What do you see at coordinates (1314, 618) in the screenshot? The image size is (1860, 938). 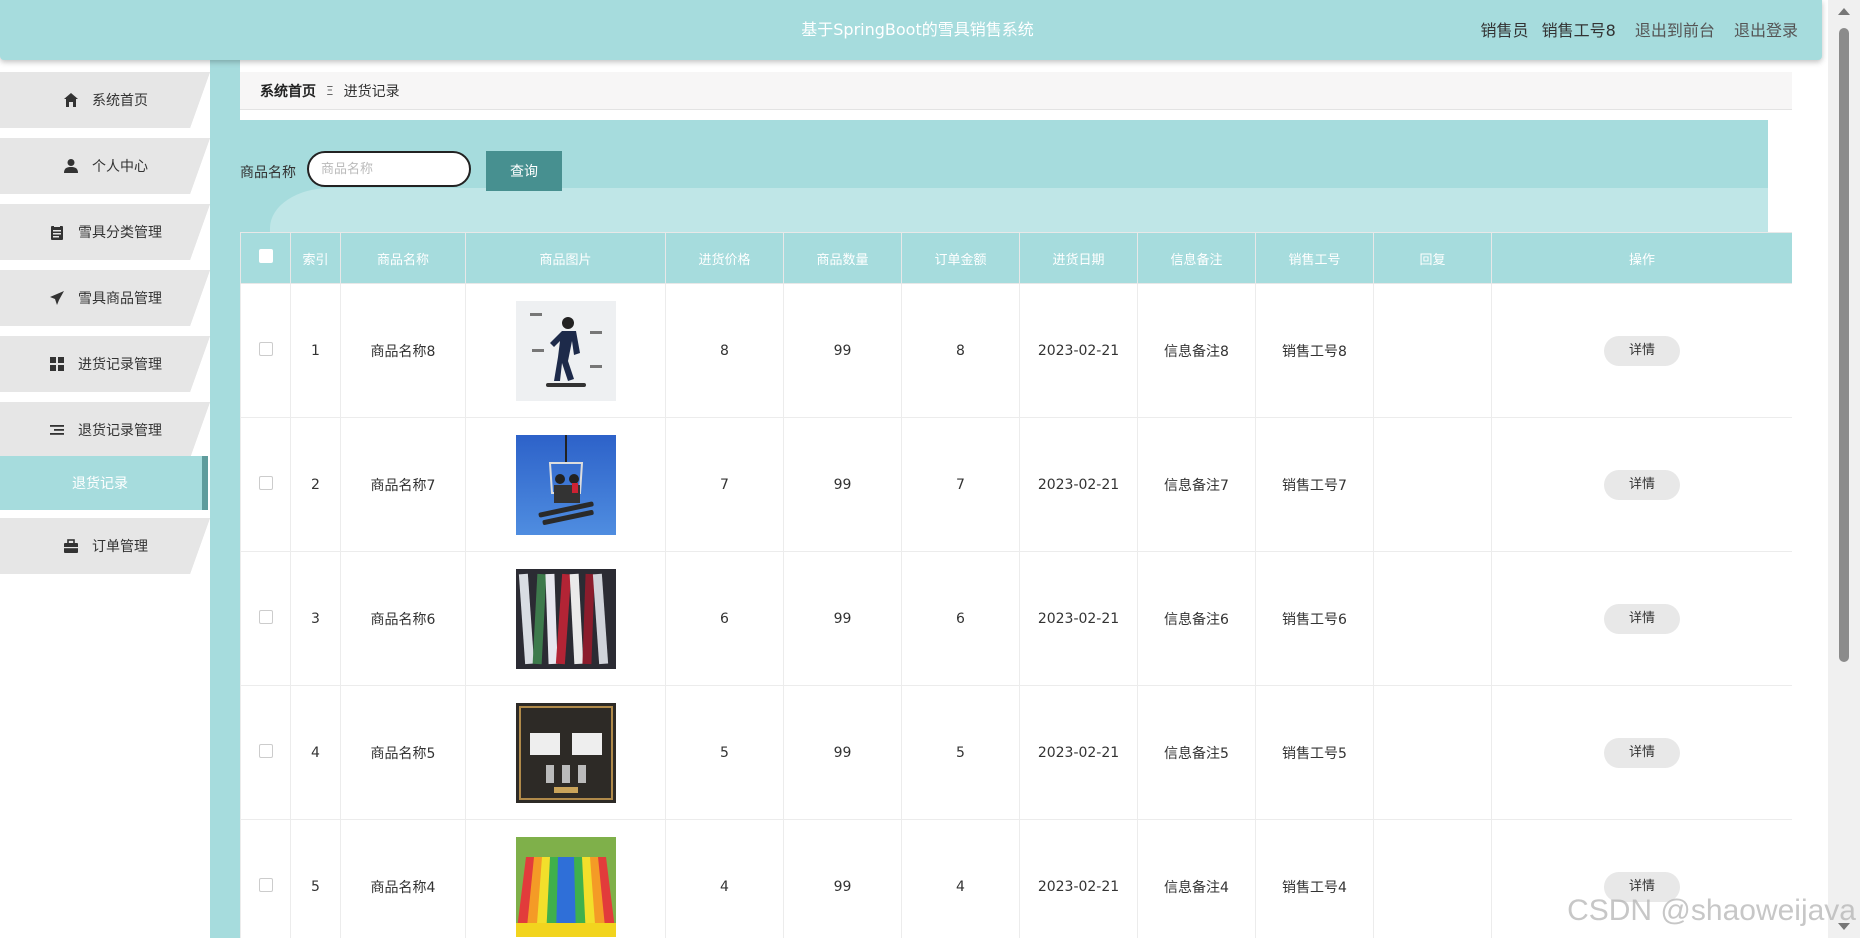 I see `cell-staff: 销售工号6` at bounding box center [1314, 618].